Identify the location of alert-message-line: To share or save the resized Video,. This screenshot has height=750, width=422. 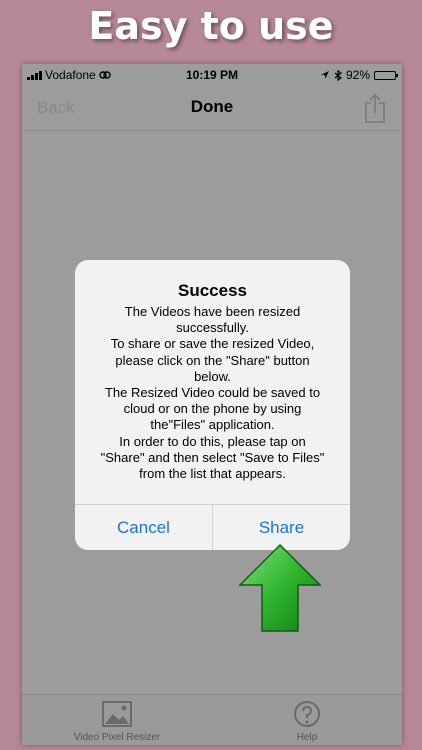
(212, 344).